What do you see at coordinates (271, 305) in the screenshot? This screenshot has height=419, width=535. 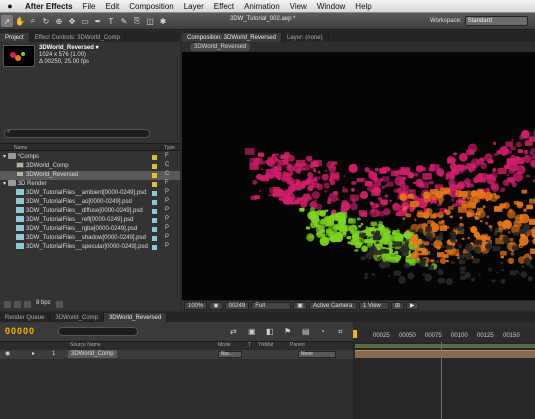 I see `resolution-select: Full` at bounding box center [271, 305].